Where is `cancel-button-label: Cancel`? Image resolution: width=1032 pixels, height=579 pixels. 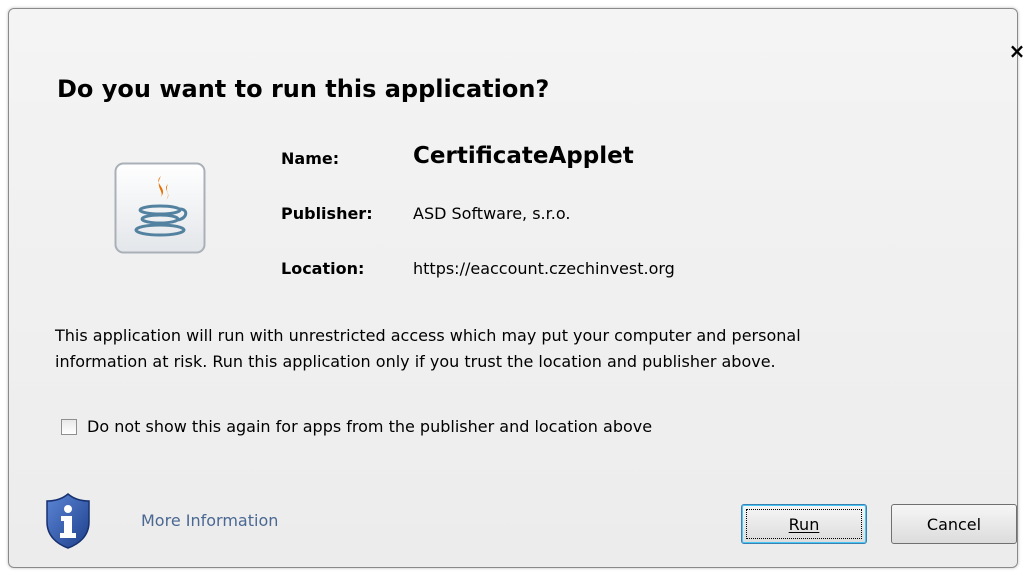 cancel-button-label: Cancel is located at coordinates (954, 524).